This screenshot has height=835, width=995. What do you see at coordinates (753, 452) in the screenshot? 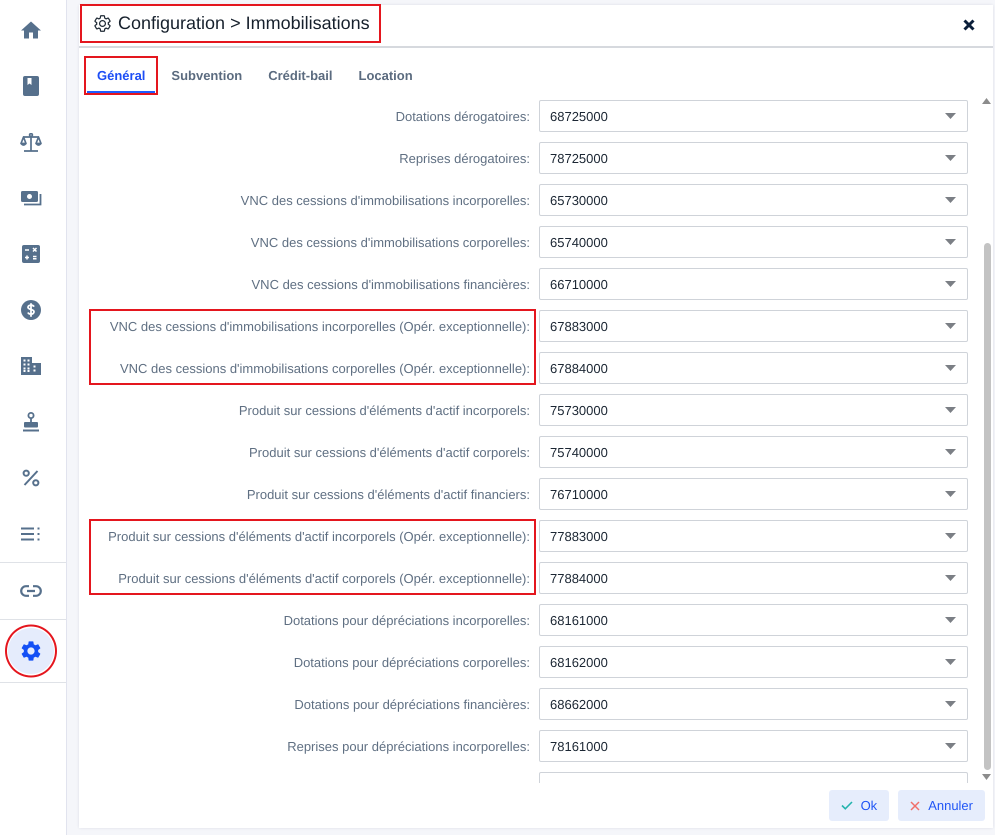
I see `dropdown-field: 75740000` at bounding box center [753, 452].